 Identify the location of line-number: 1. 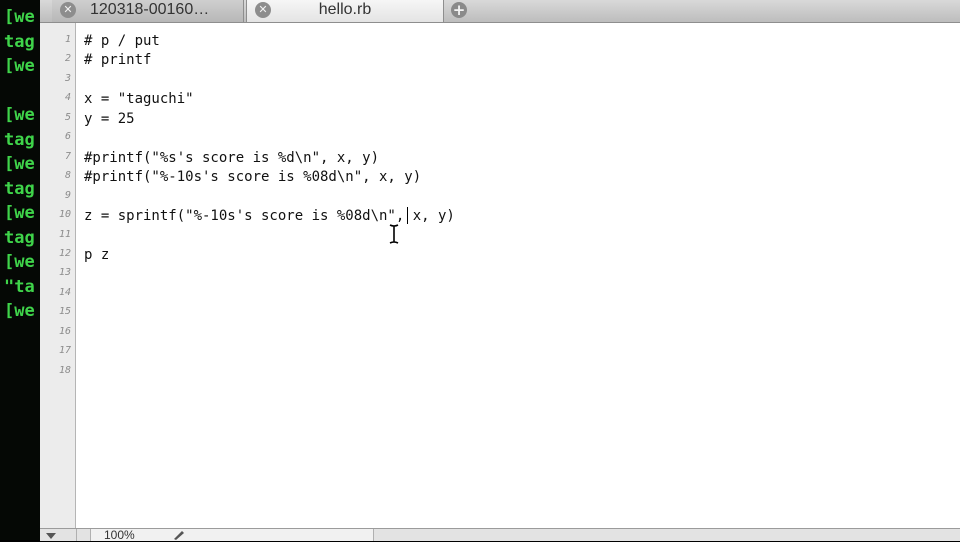
(67, 39).